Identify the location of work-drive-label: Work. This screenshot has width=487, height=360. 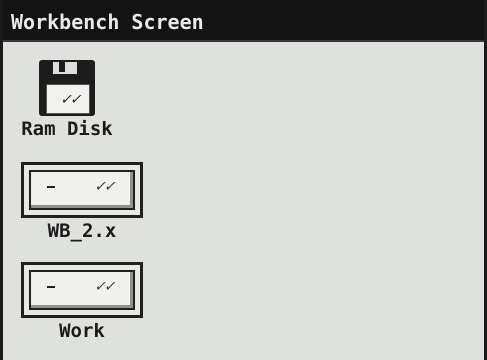
(82, 331).